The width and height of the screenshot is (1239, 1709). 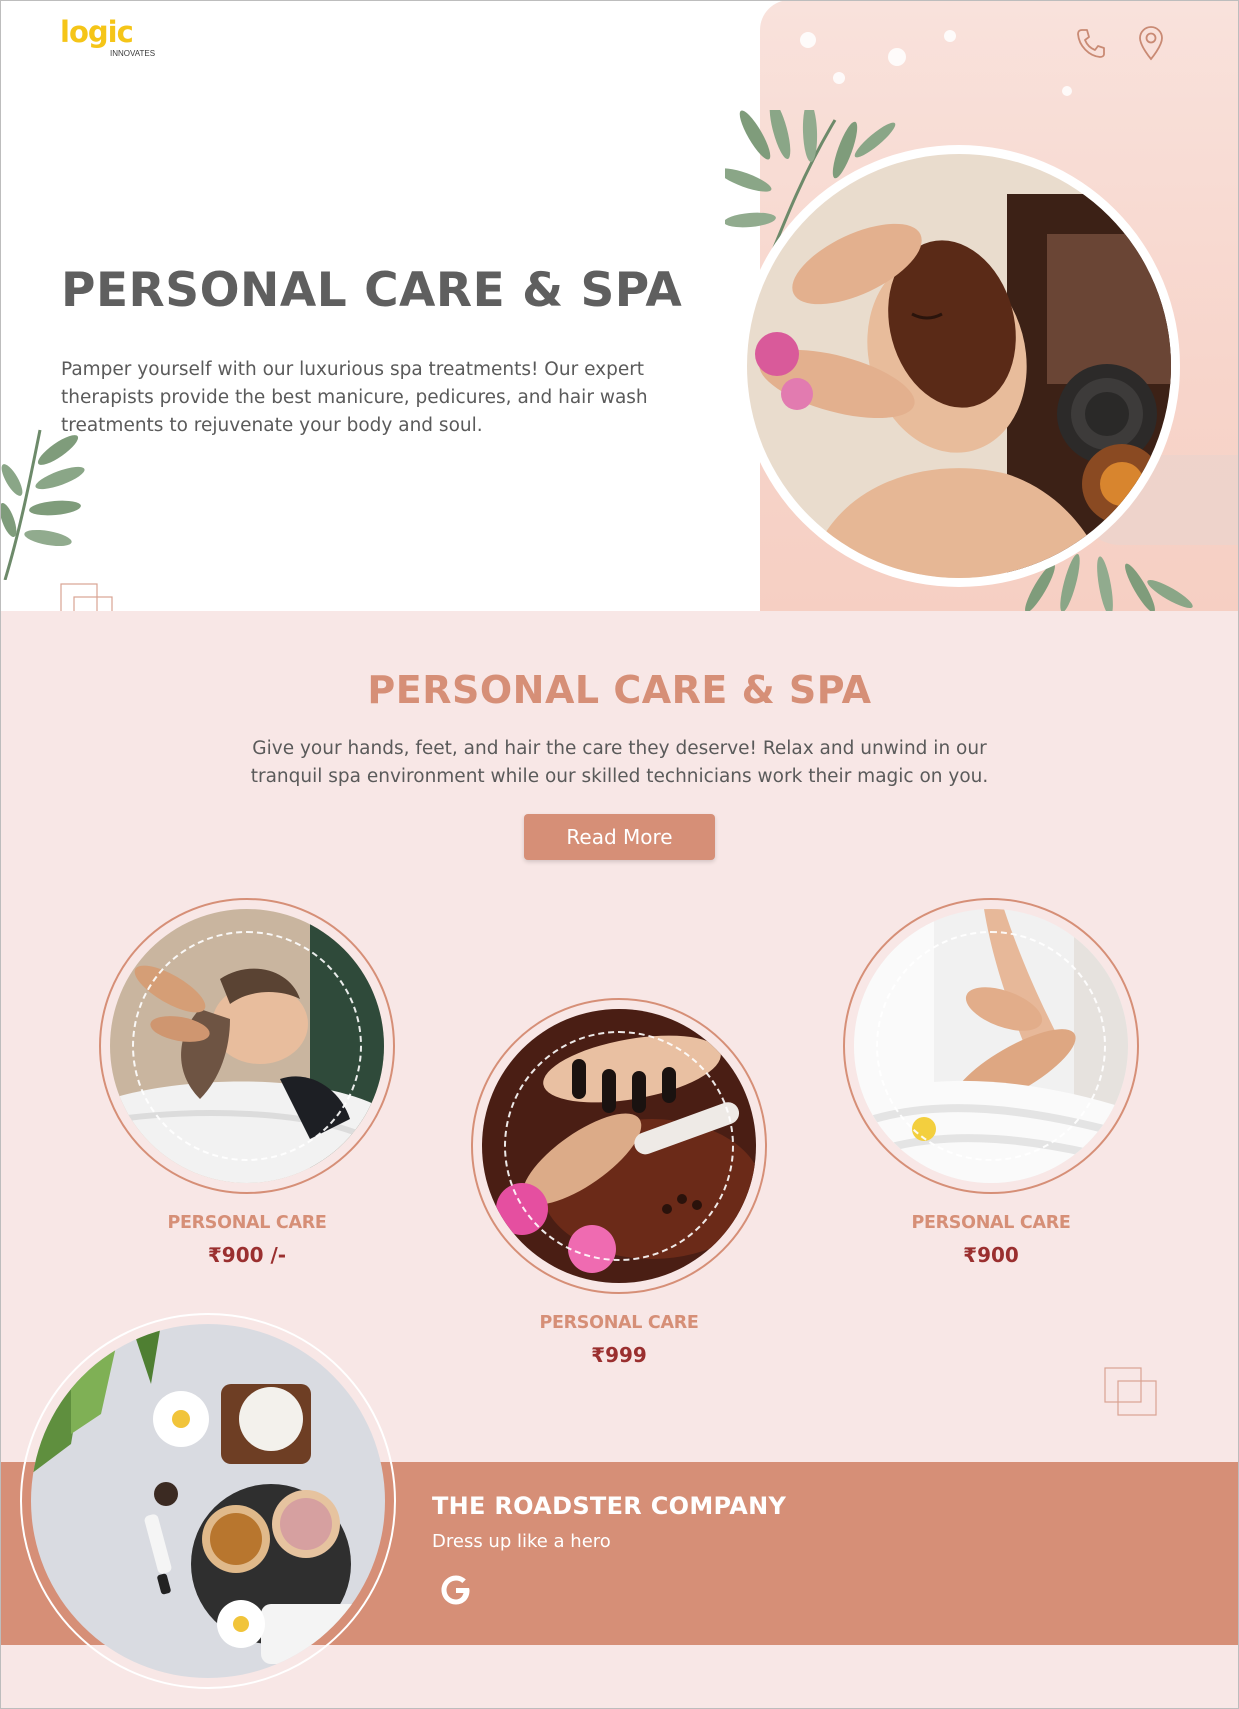 I want to click on service-card: PERSONAL CARE ₹900 /-, so click(x=247, y=1082).